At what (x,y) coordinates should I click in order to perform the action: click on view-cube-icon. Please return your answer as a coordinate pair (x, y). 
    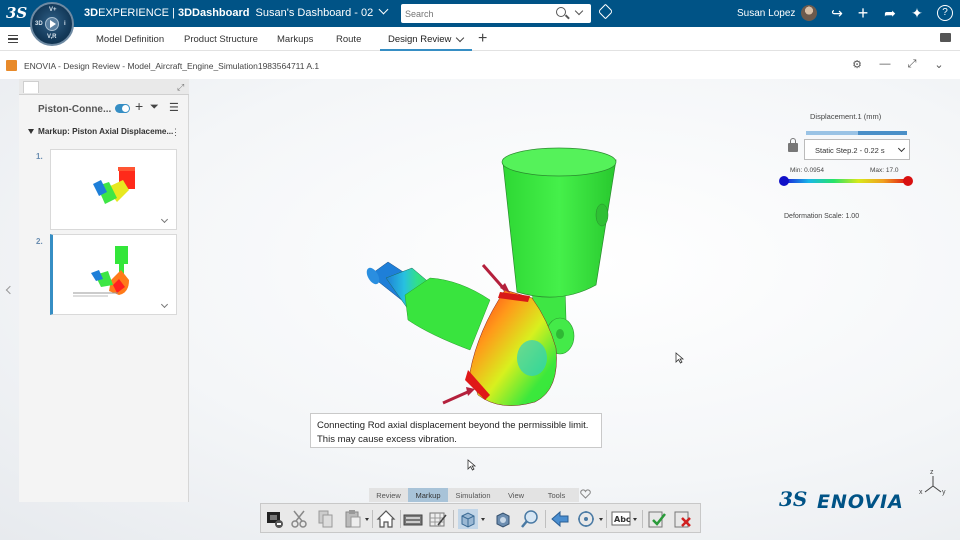
    Looking at the image, I should click on (468, 519).